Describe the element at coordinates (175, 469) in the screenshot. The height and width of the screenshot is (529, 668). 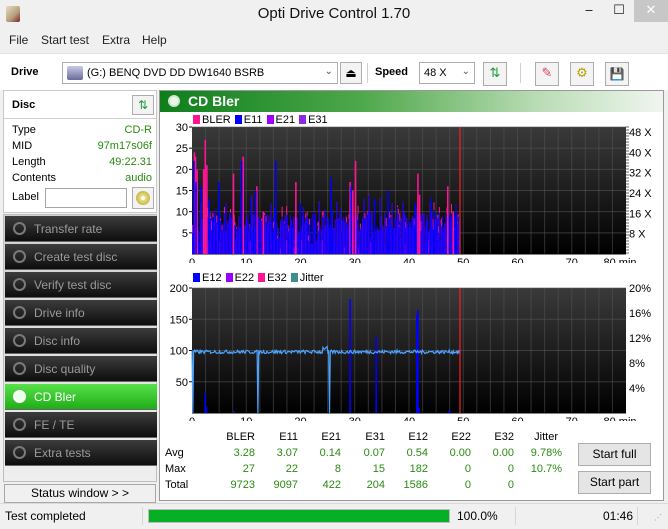
I see `row-label-max: Max` at that location.